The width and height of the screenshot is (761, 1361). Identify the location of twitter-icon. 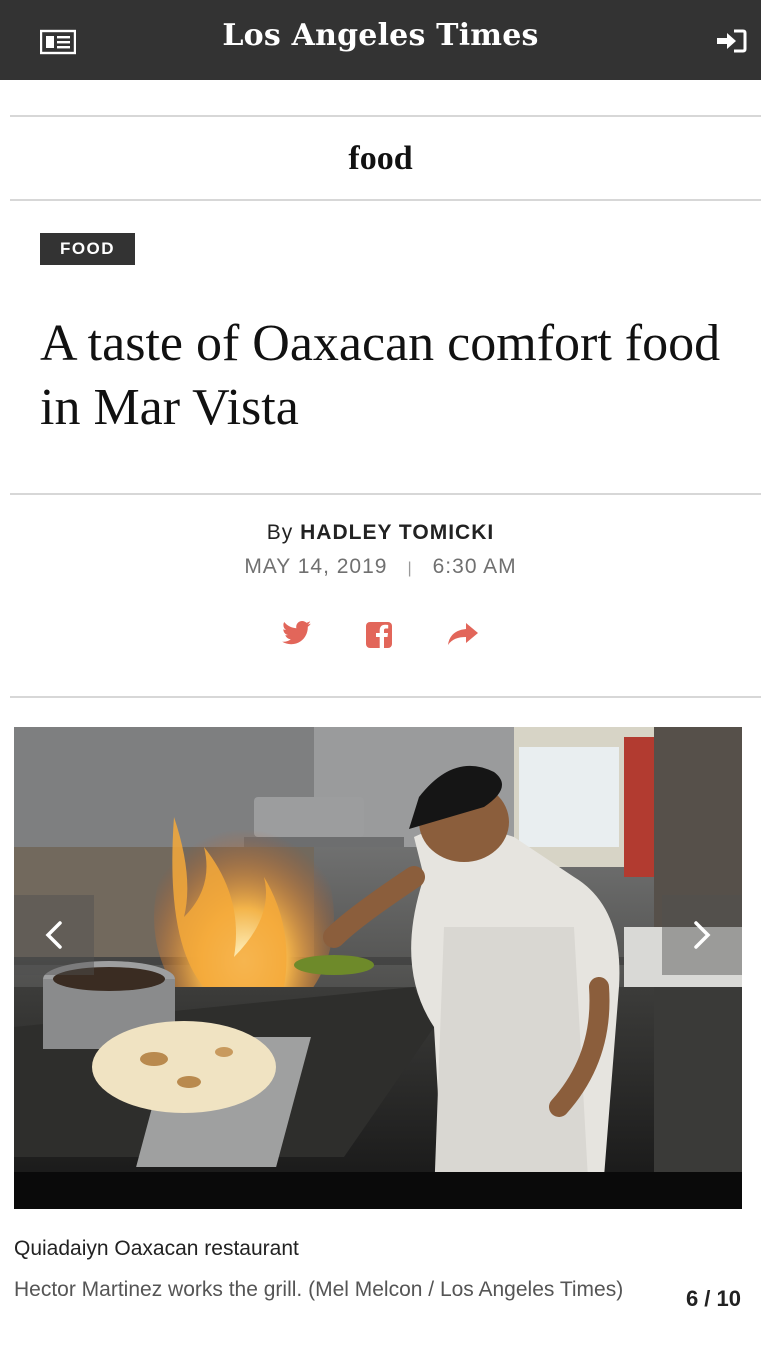
(299, 635).